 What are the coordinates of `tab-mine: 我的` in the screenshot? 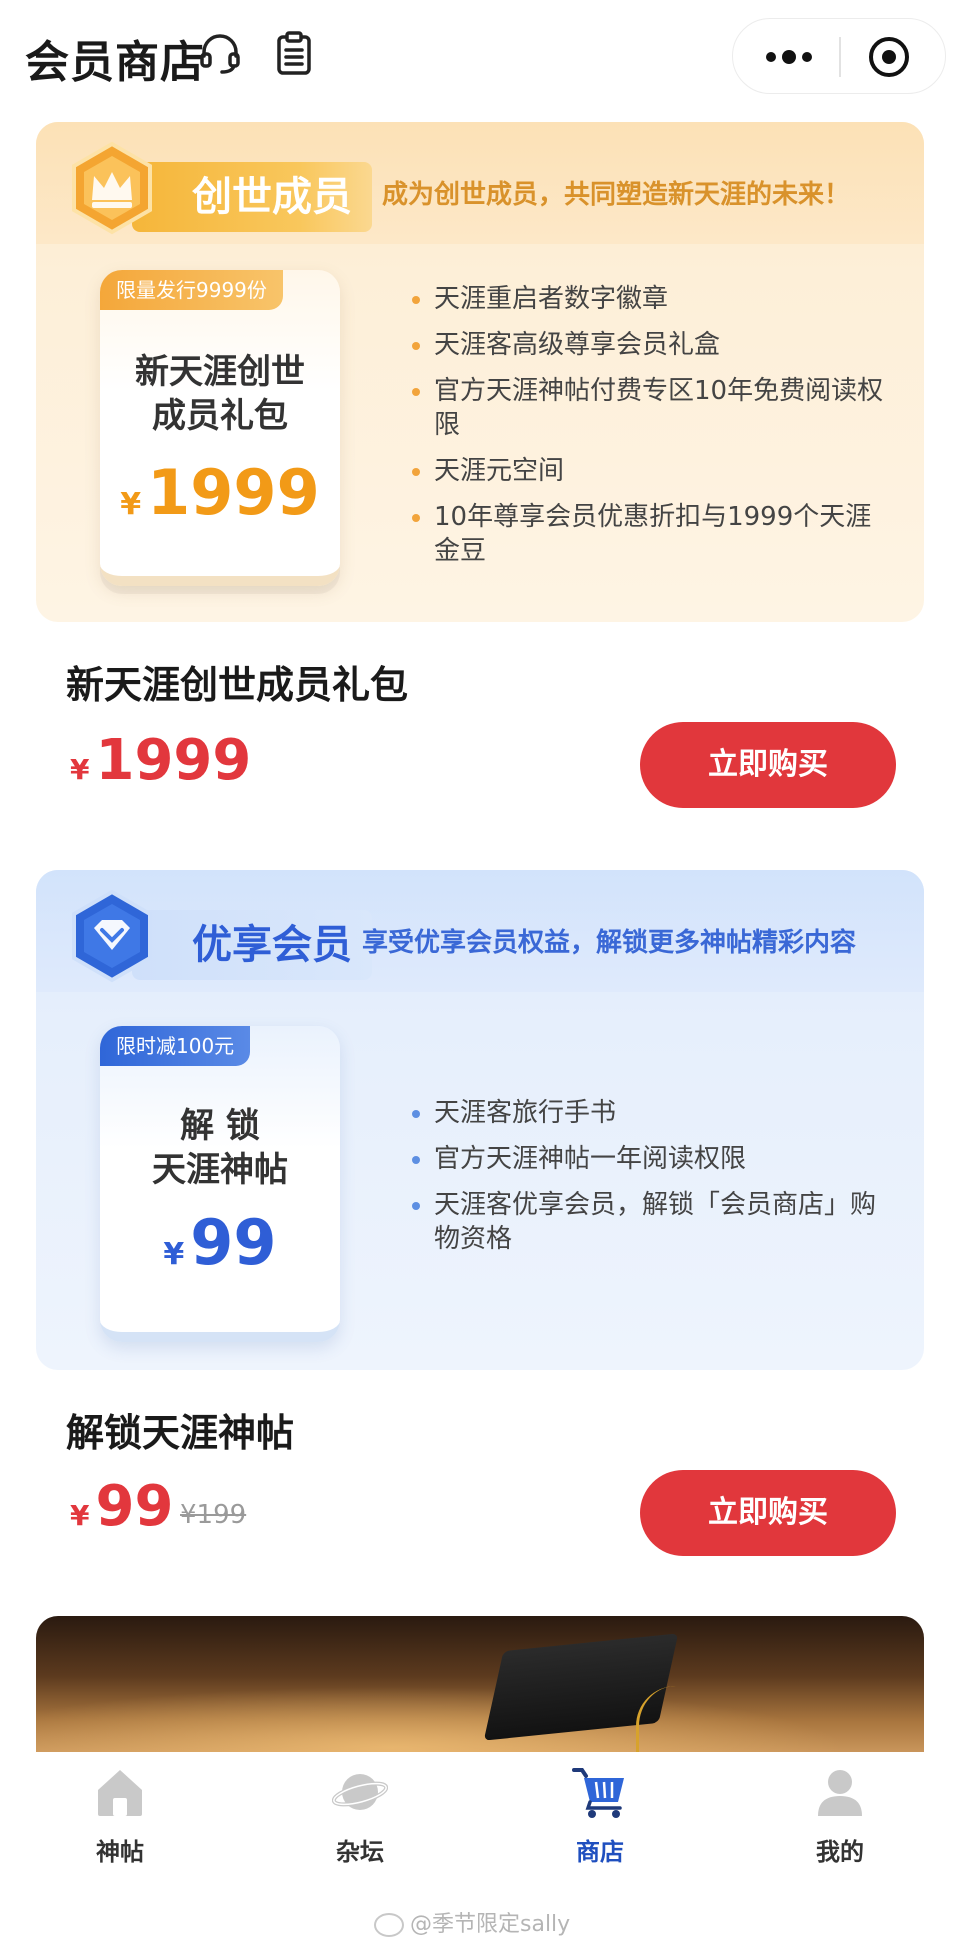 It's located at (840, 1817).